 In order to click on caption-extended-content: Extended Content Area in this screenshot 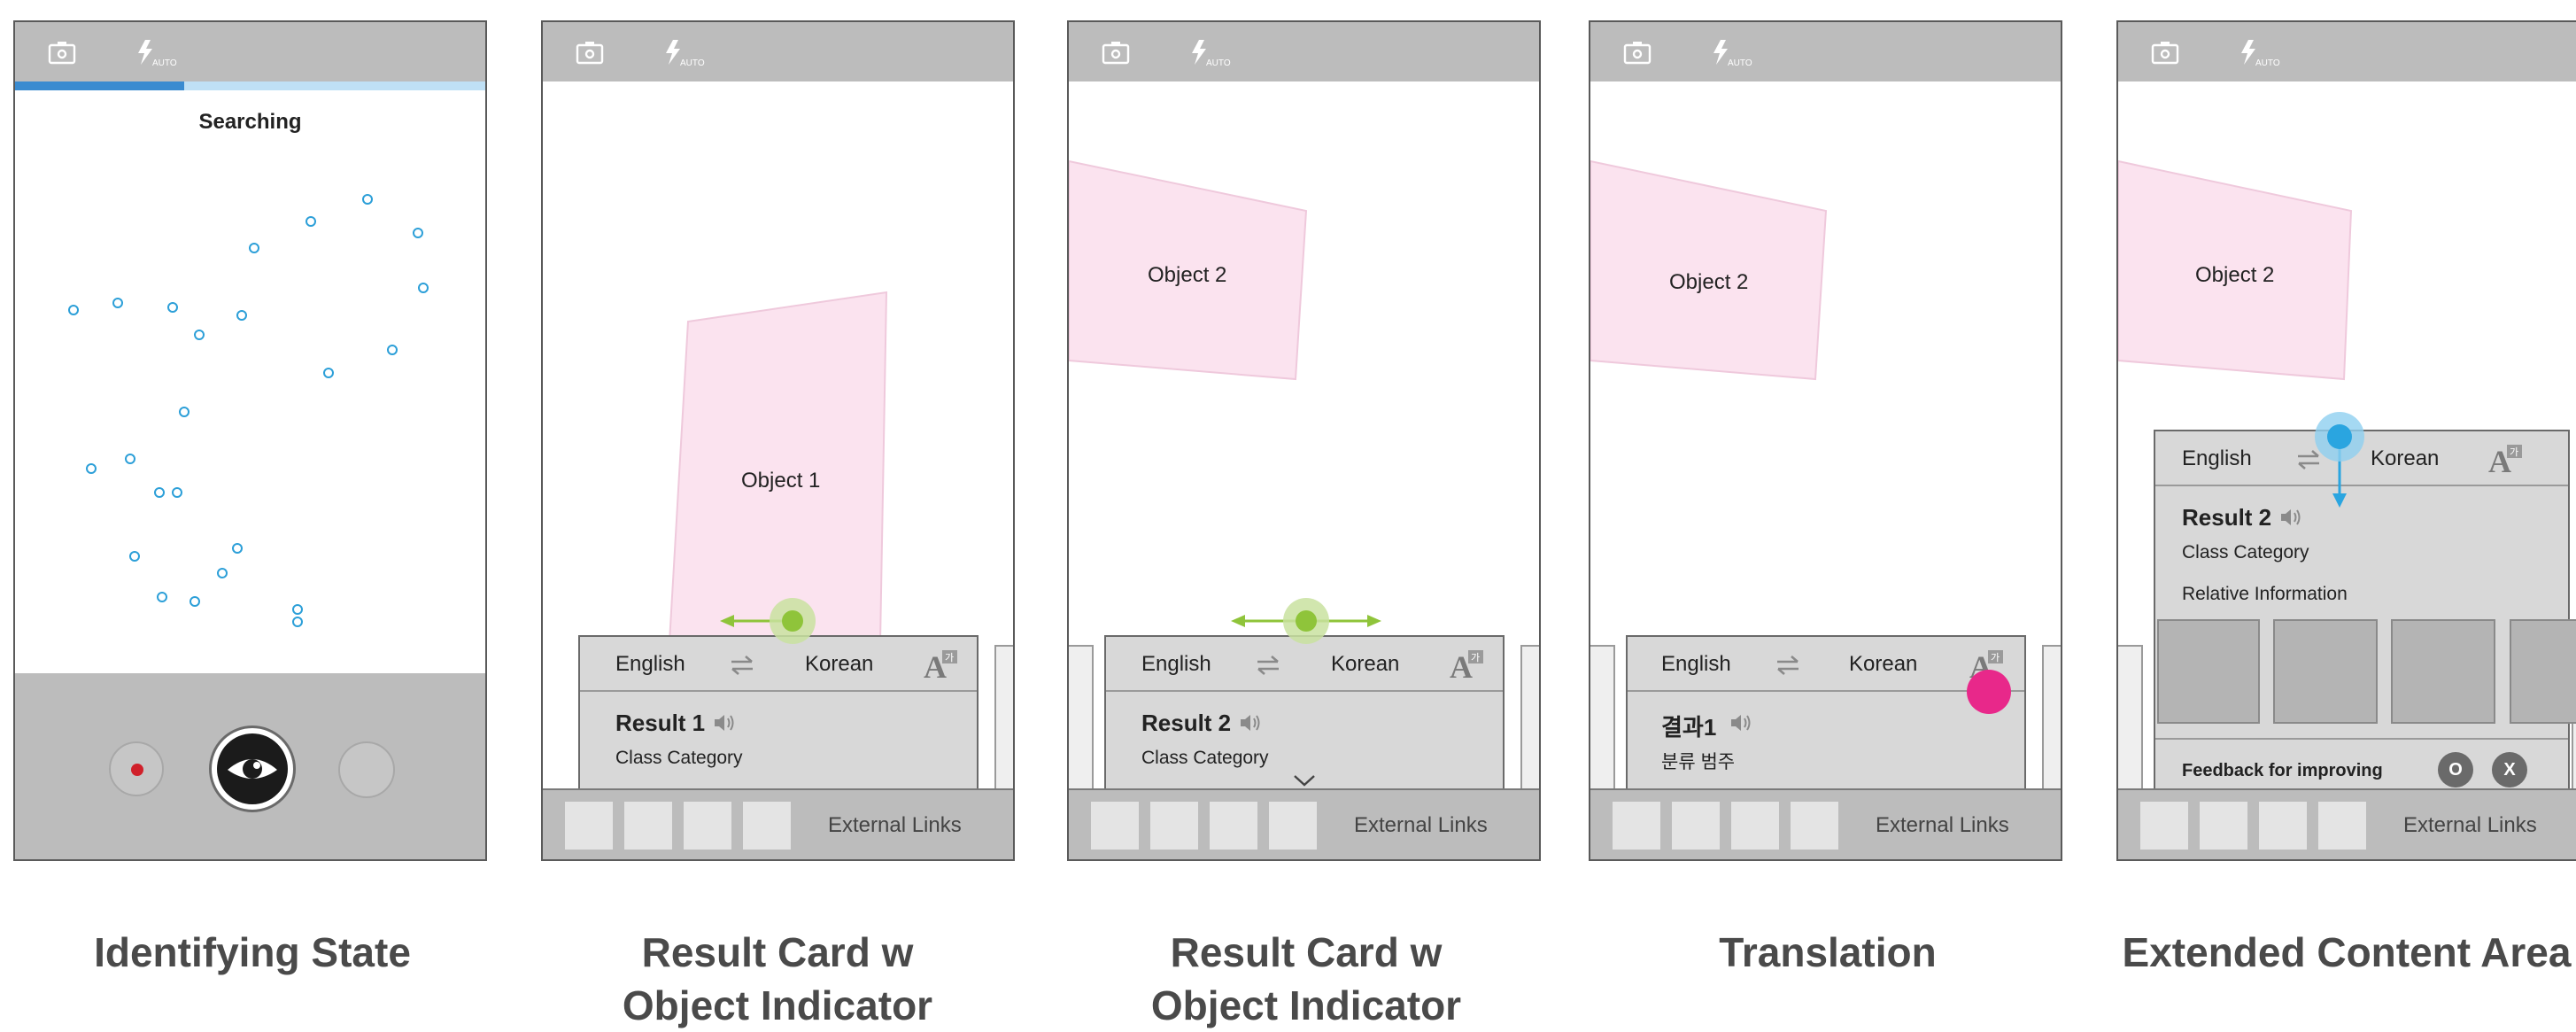, I will do `click(2324, 952)`.